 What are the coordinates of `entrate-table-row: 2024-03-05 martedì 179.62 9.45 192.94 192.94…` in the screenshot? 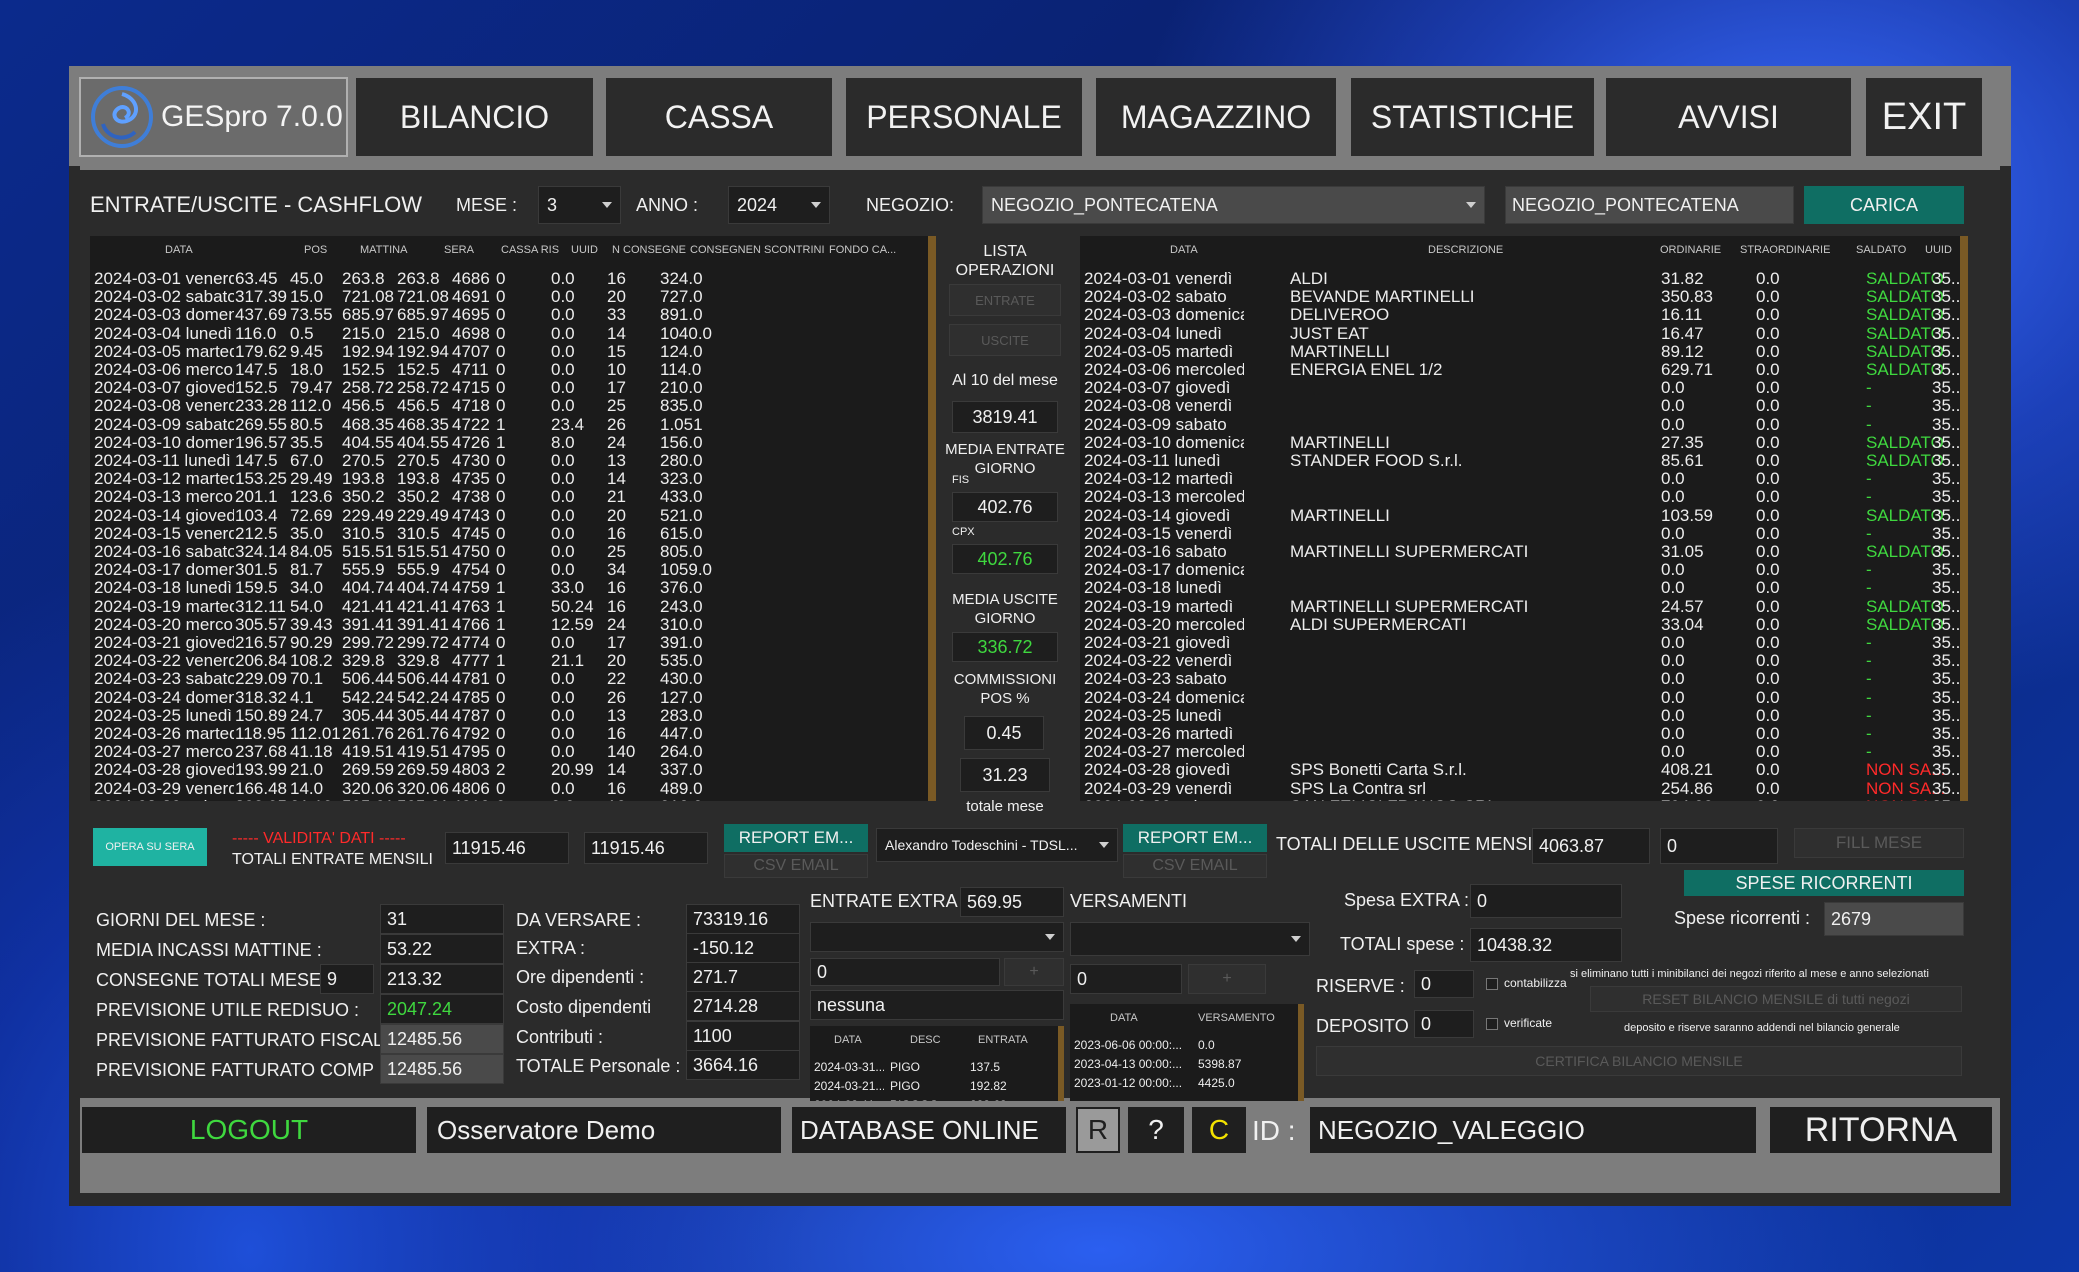 It's located at (513, 352).